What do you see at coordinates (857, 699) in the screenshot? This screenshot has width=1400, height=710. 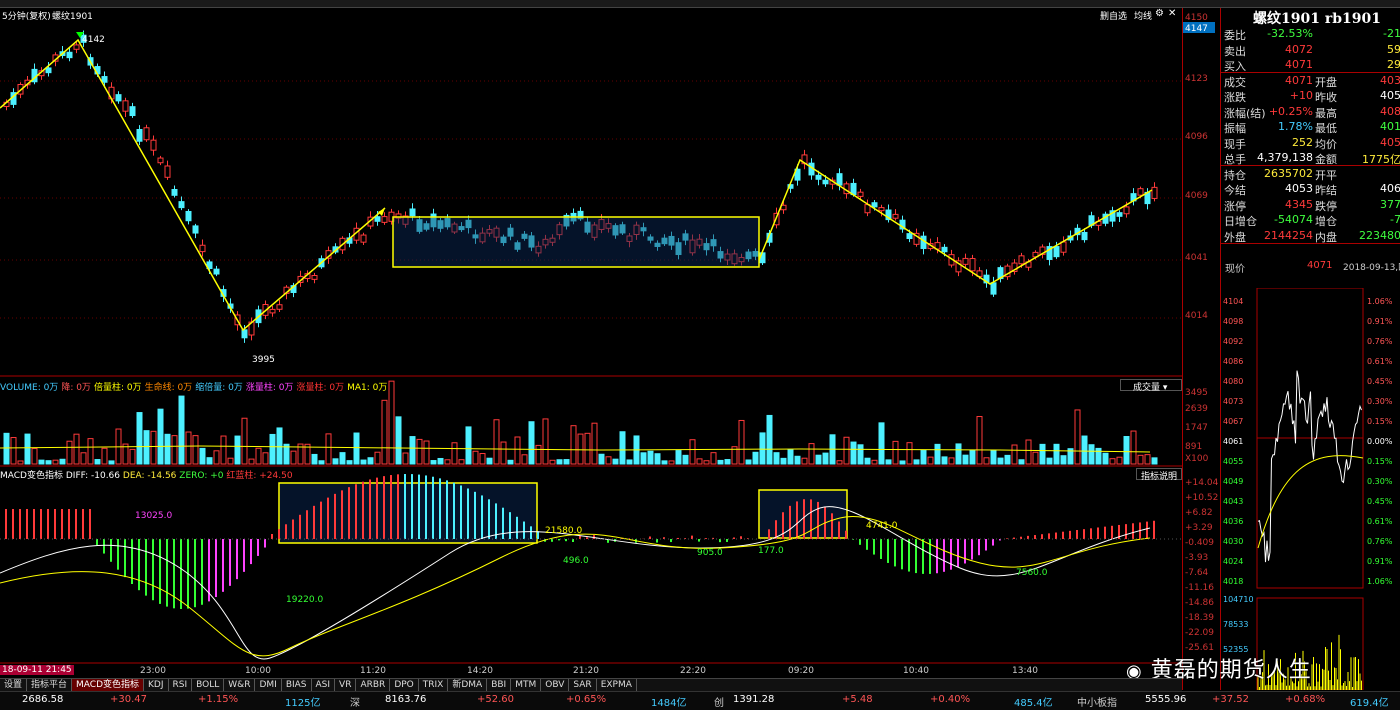 I see `status-item: +5.48` at bounding box center [857, 699].